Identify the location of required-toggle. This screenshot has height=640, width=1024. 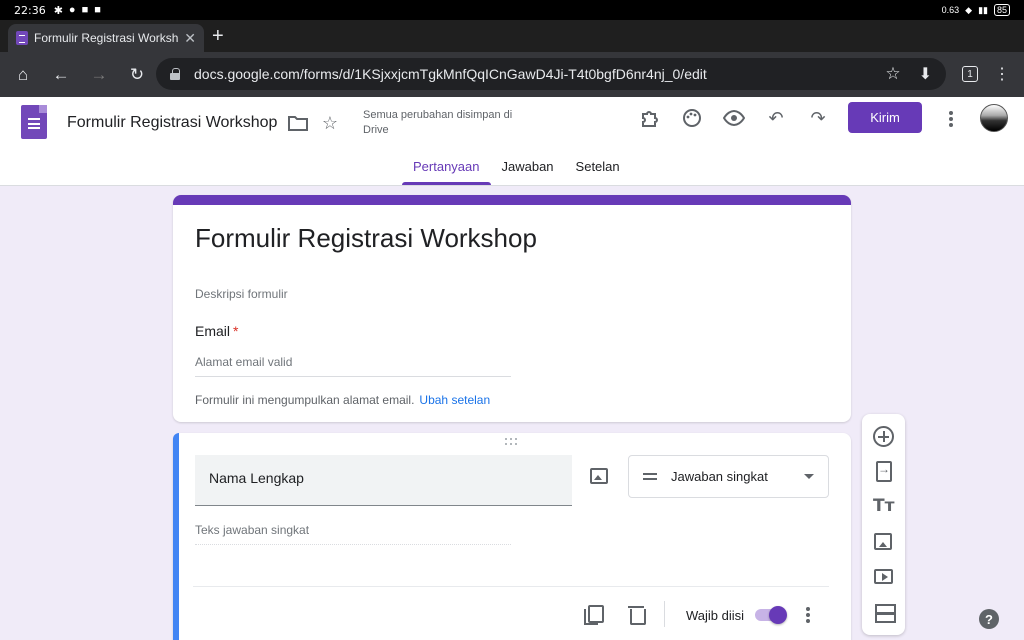
(771, 615).